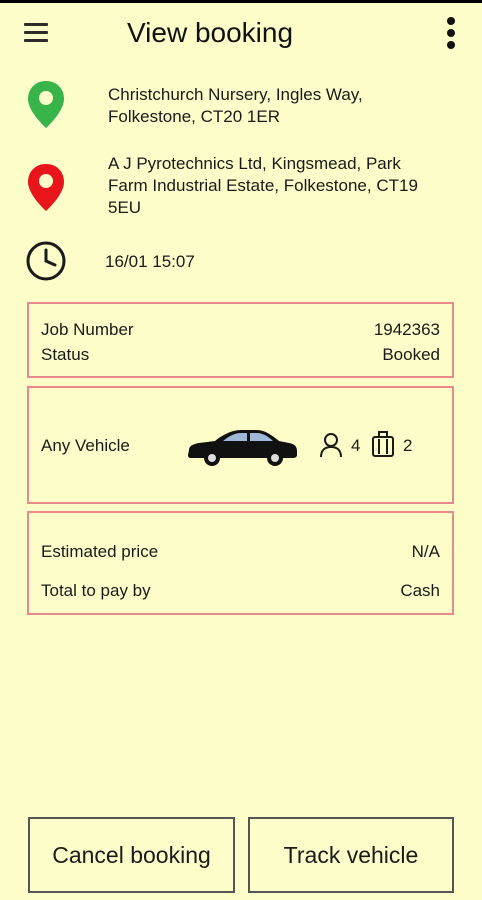 The image size is (482, 900). What do you see at coordinates (240, 563) in the screenshot?
I see `price-card: Estimated price N/A Total to pay by Cash` at bounding box center [240, 563].